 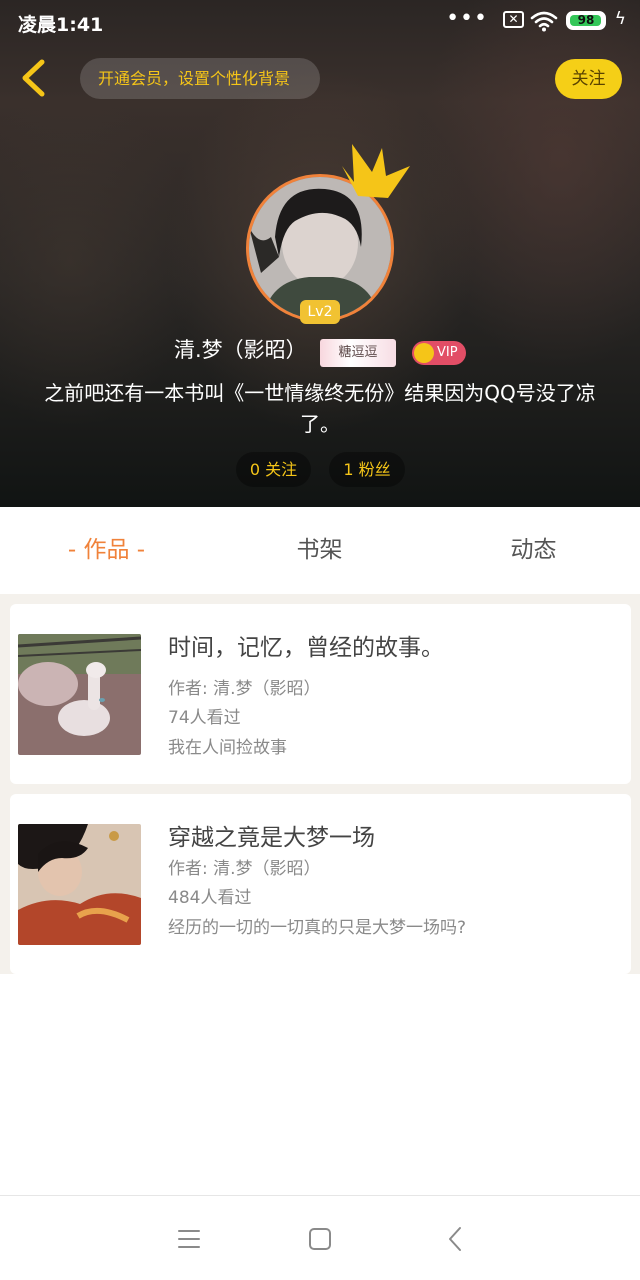 What do you see at coordinates (204, 718) in the screenshot?
I see `work-views: 74人看过` at bounding box center [204, 718].